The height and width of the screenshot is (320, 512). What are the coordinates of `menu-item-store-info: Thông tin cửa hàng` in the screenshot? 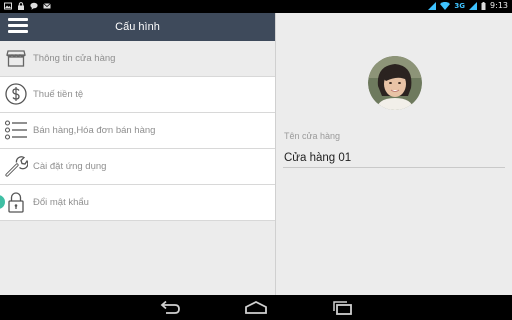 It's located at (137, 59).